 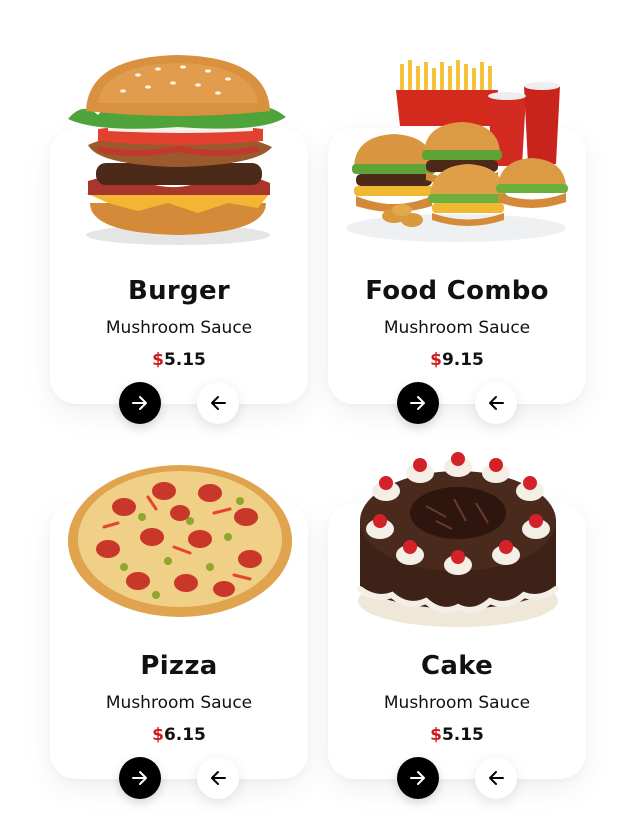 What do you see at coordinates (457, 666) in the screenshot?
I see `product-title: Cake` at bounding box center [457, 666].